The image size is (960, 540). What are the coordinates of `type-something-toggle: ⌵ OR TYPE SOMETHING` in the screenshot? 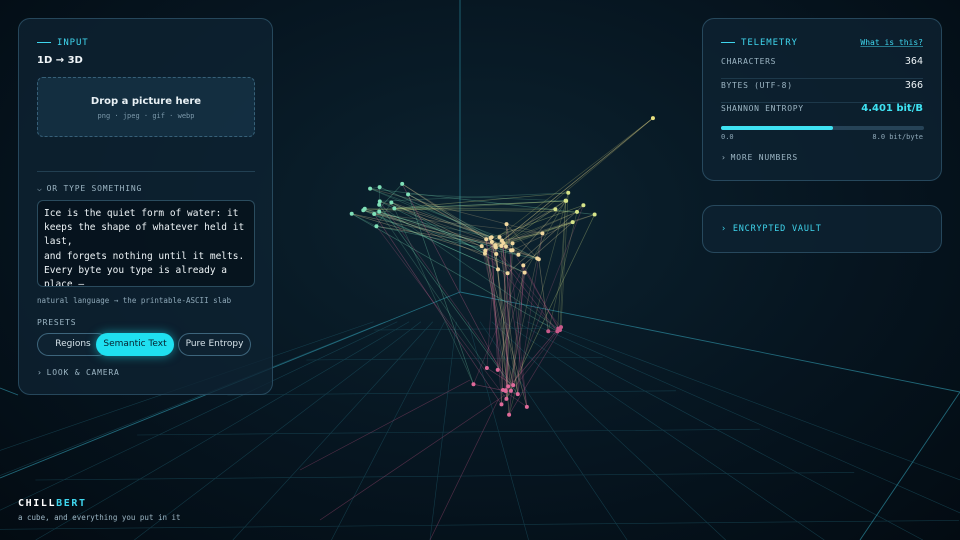 It's located at (89, 188).